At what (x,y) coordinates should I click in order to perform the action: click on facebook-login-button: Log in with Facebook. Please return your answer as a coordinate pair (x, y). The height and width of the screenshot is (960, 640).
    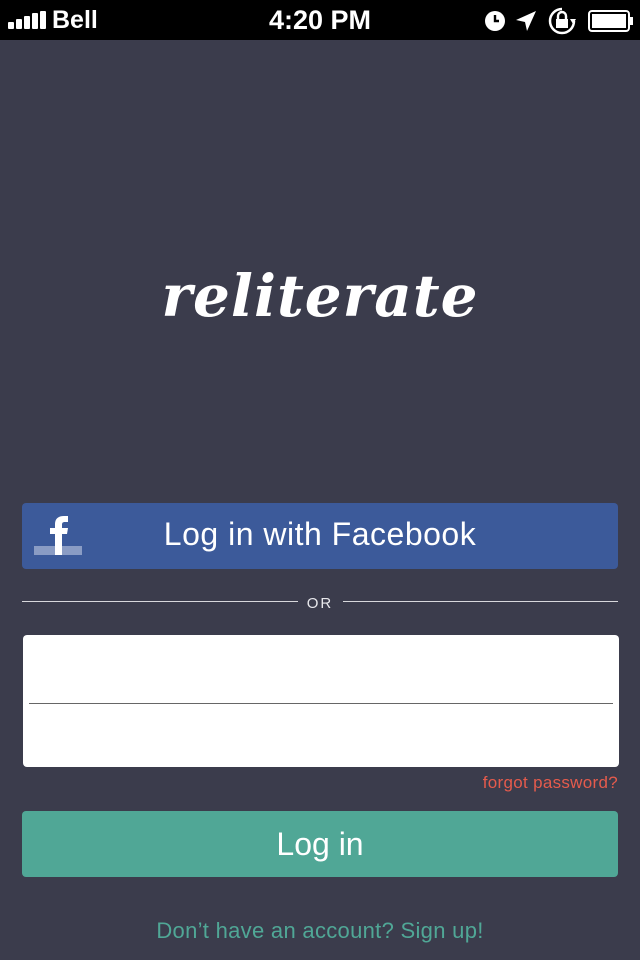
    Looking at the image, I should click on (320, 536).